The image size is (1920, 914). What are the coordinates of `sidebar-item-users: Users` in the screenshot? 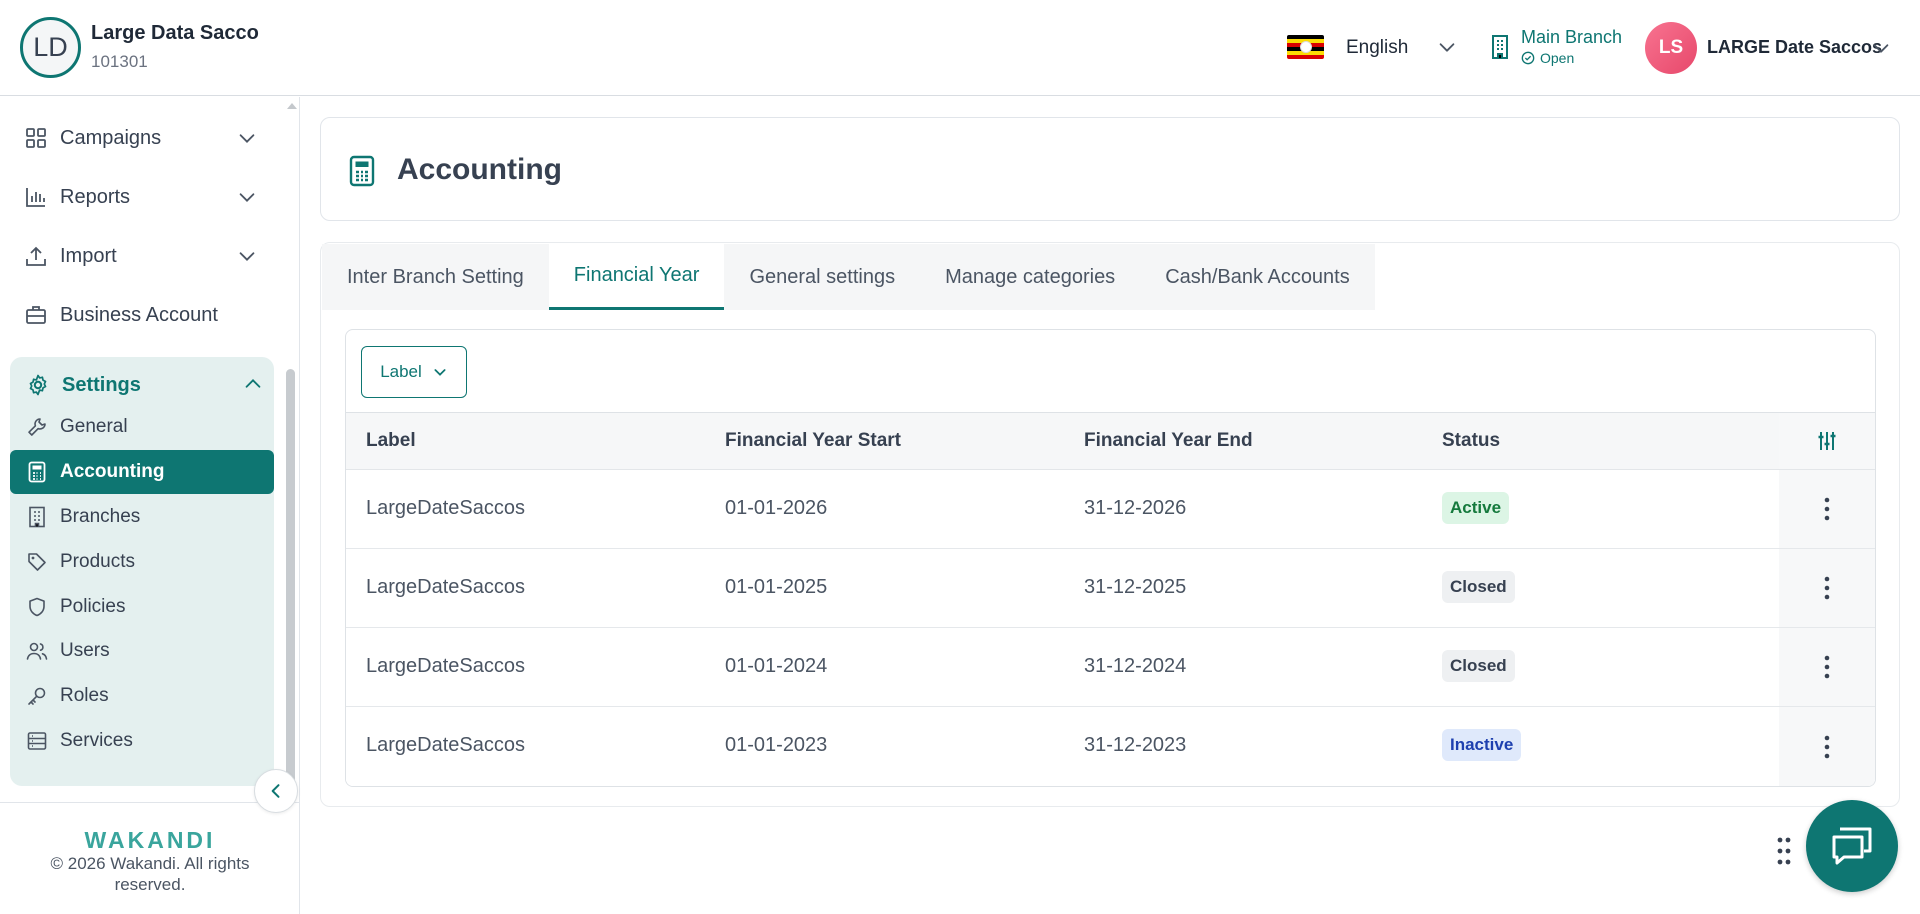 It's located at (142, 651).